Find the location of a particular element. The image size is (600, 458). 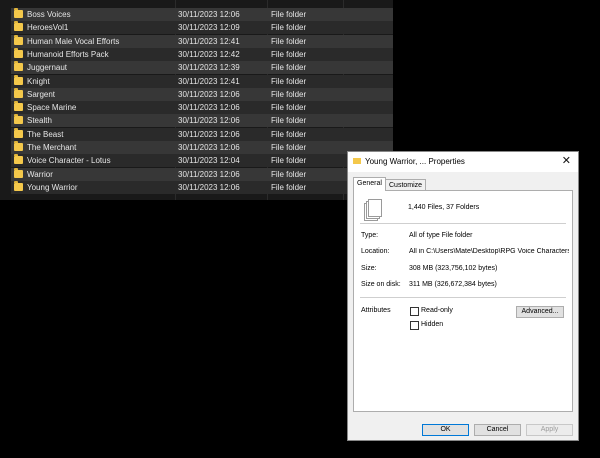

file-row: Young Warrior 30/11/2023 12:06 File folder is located at coordinates (202, 187).